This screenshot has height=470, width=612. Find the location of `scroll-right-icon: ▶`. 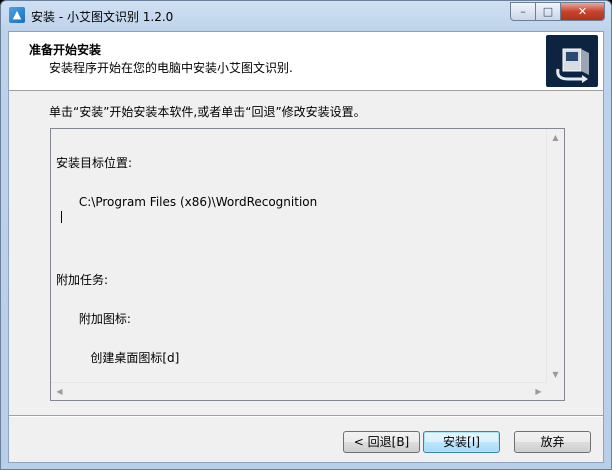

scroll-right-icon: ▶ is located at coordinates (538, 391).